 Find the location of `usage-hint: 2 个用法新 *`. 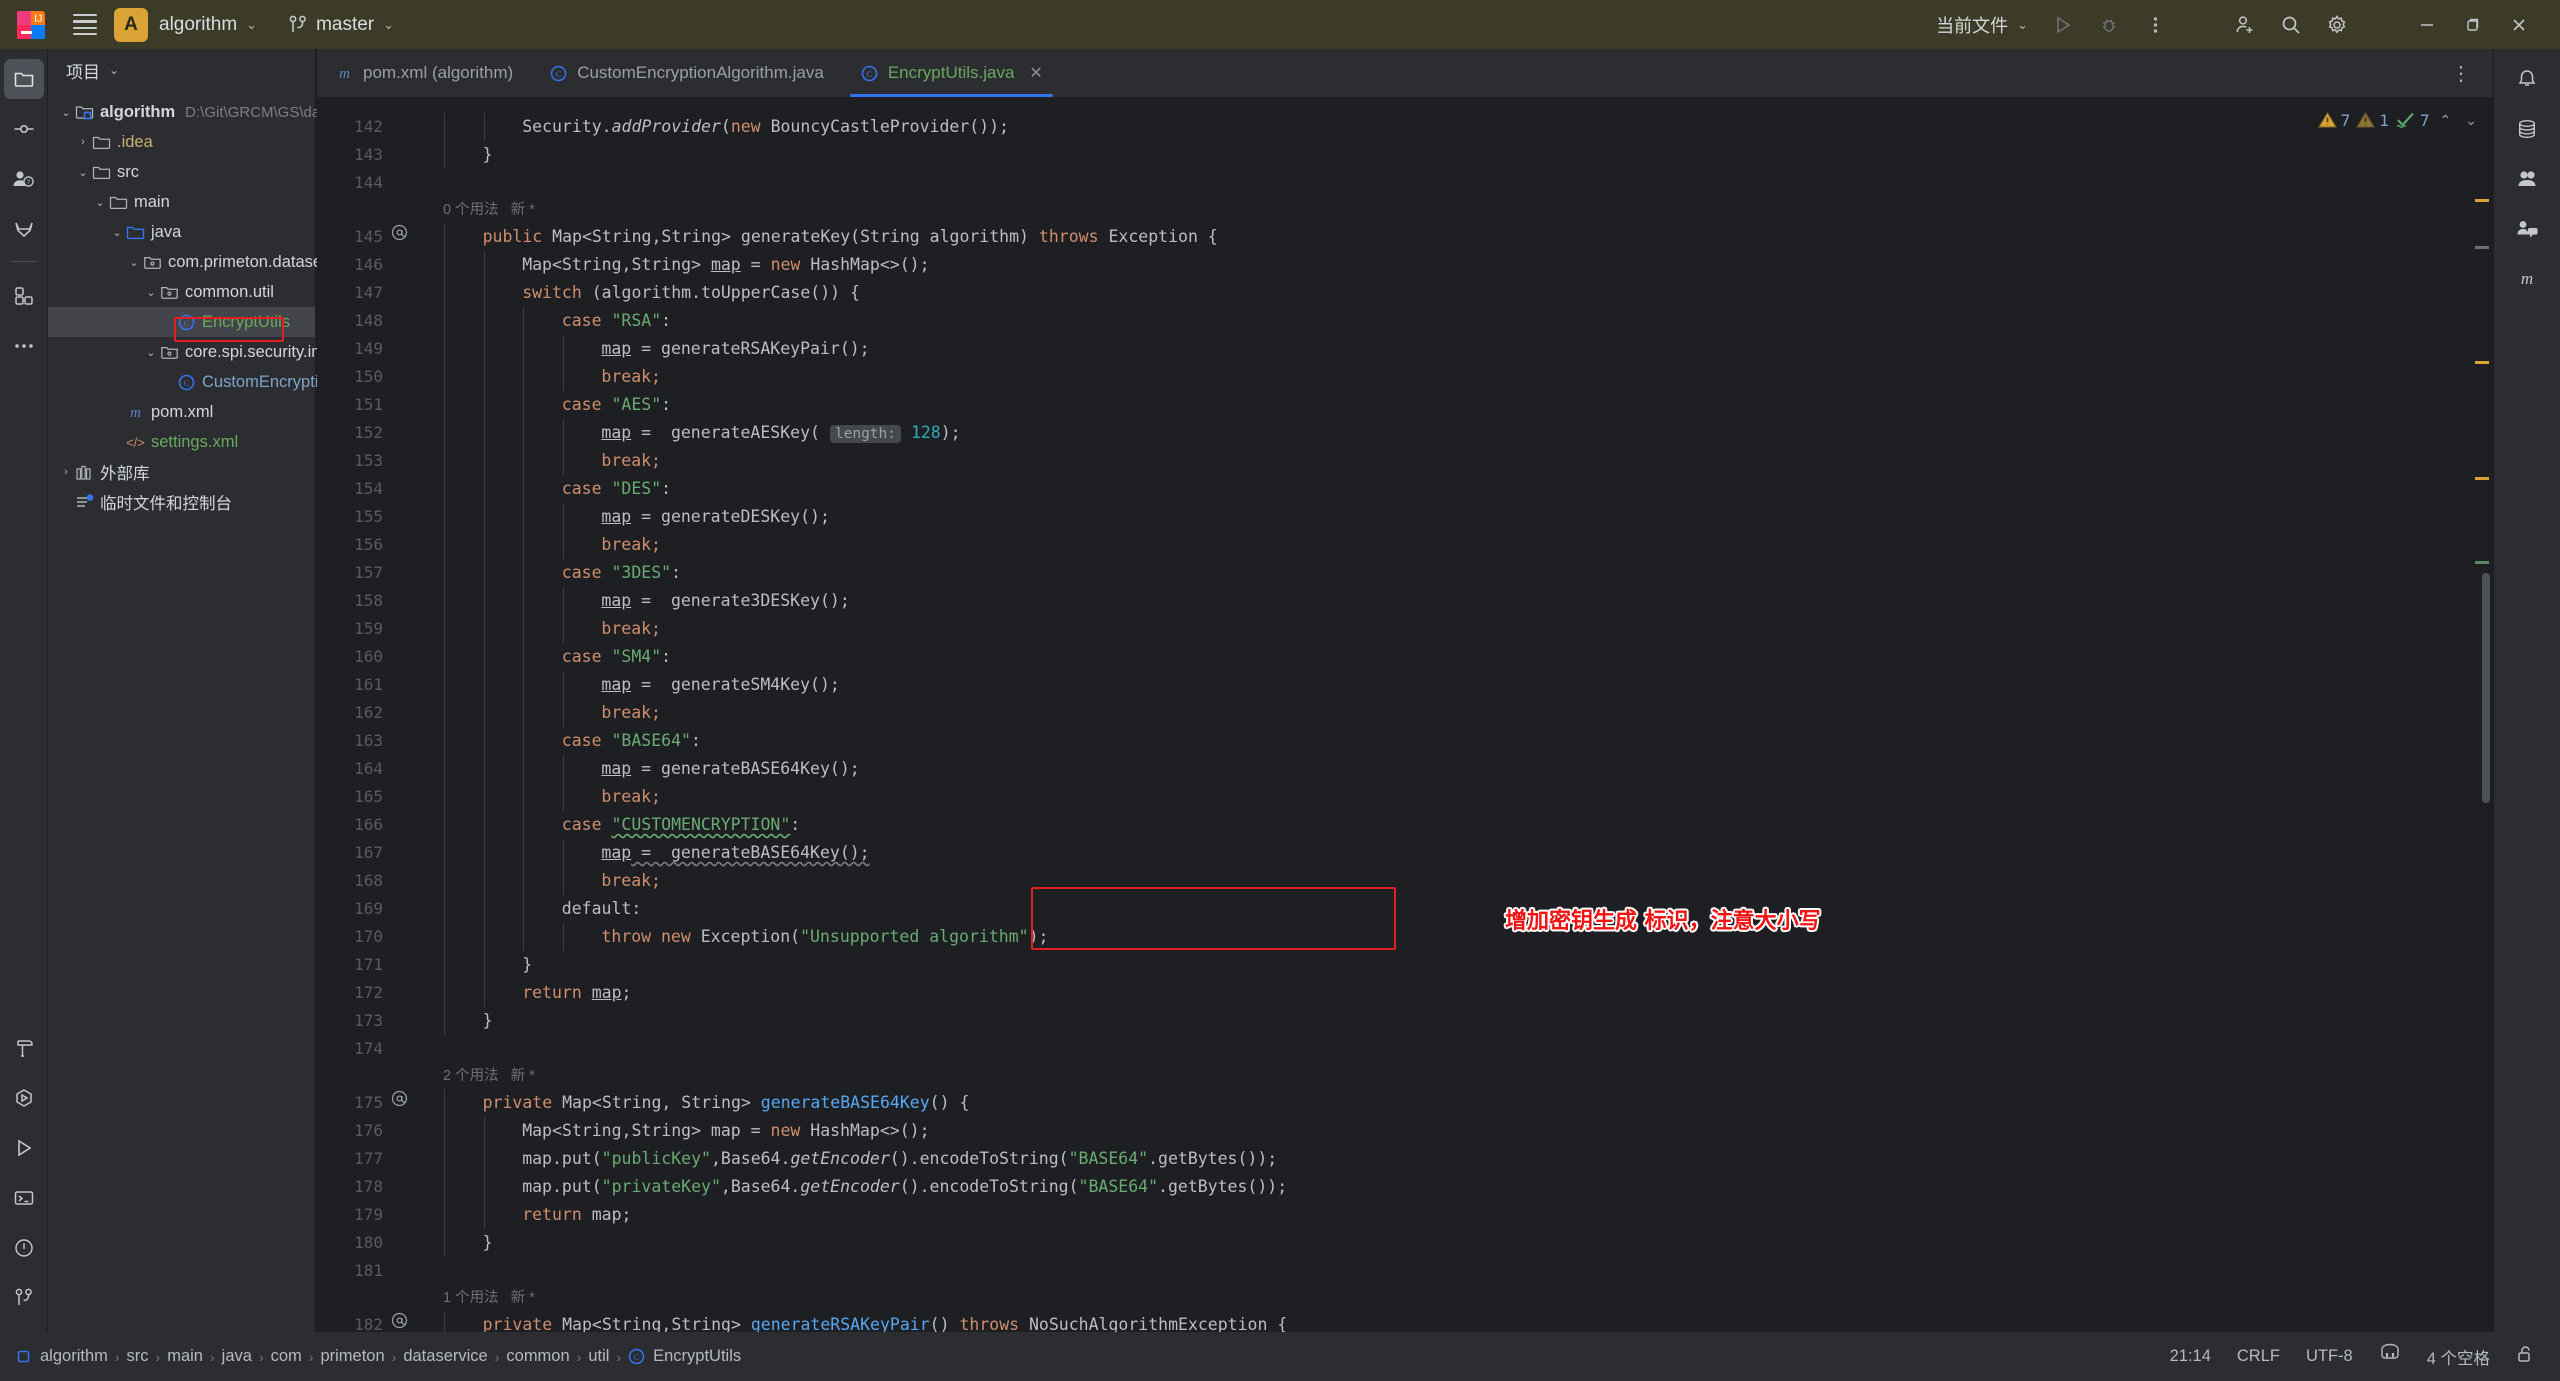

usage-hint: 2 个用法新 * is located at coordinates (489, 1076).